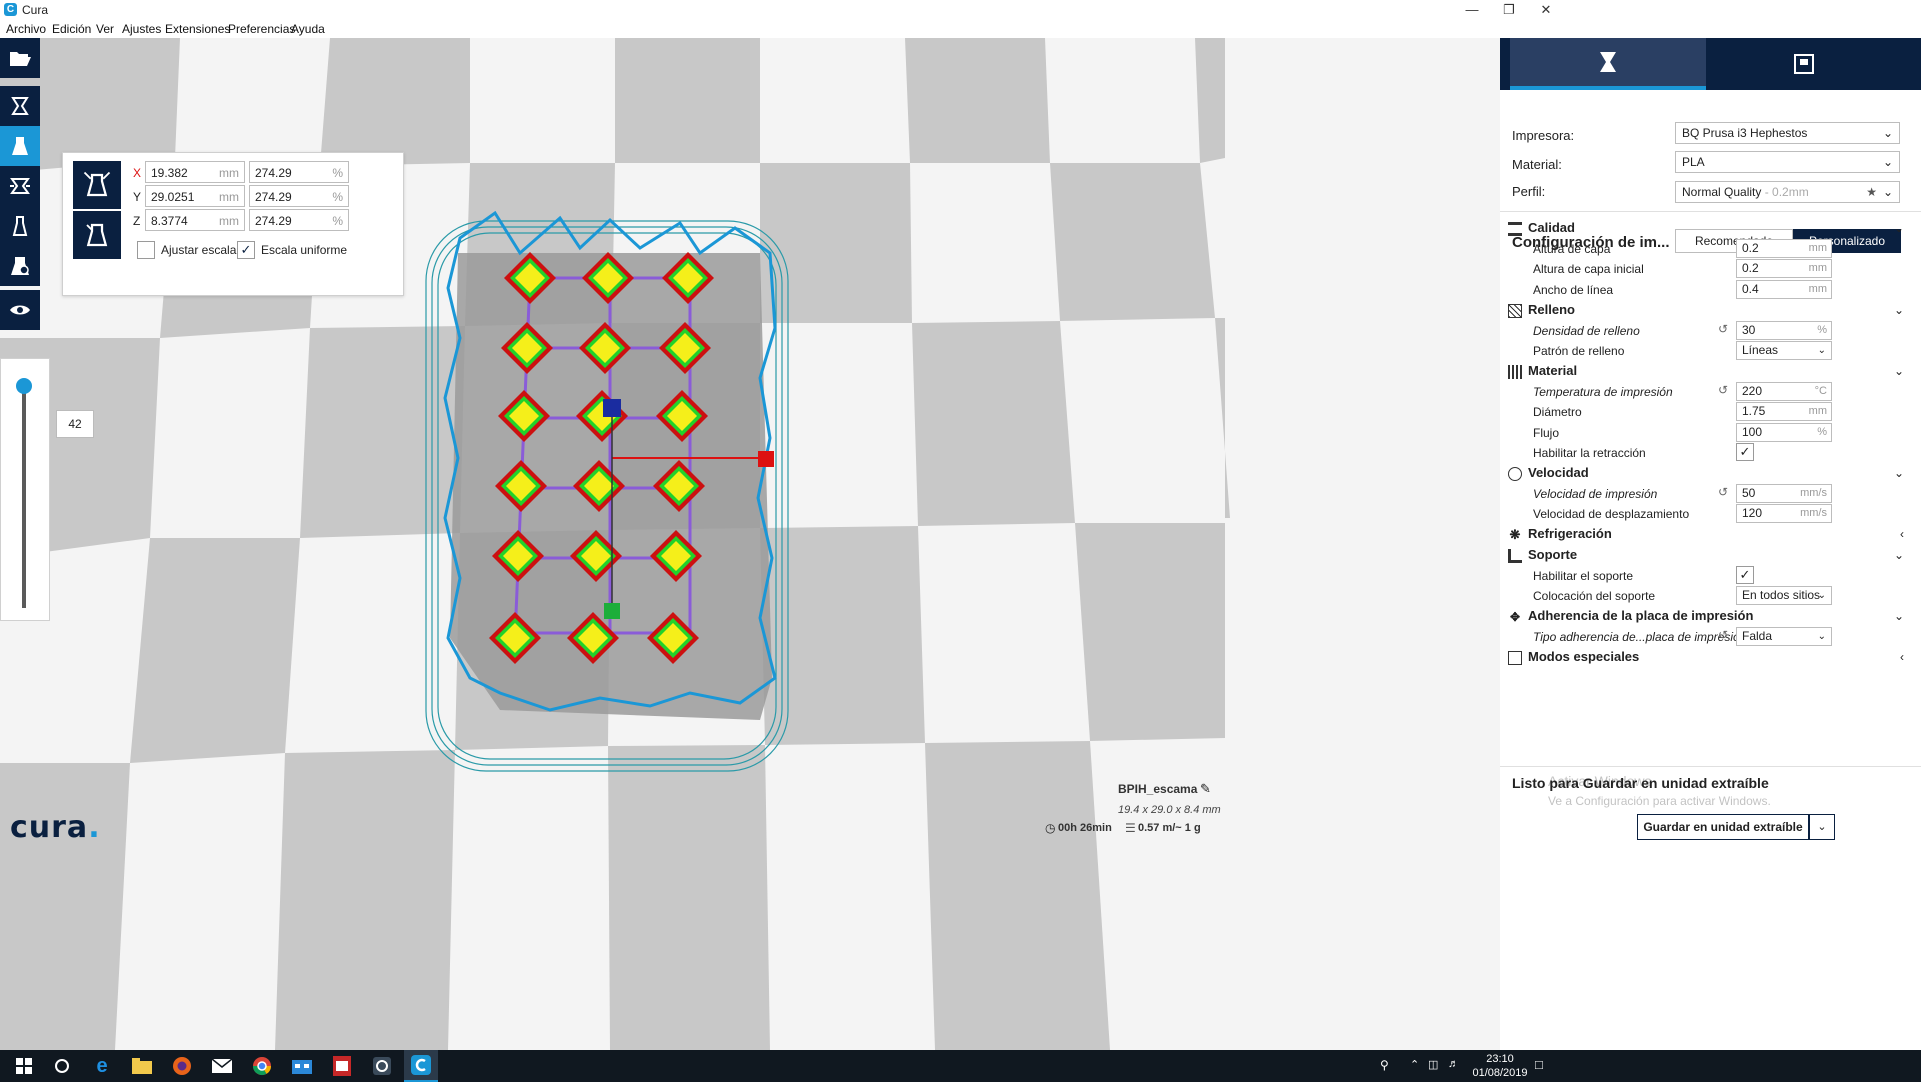 The height and width of the screenshot is (1082, 1921). I want to click on mirror-tool-button, so click(20, 226).